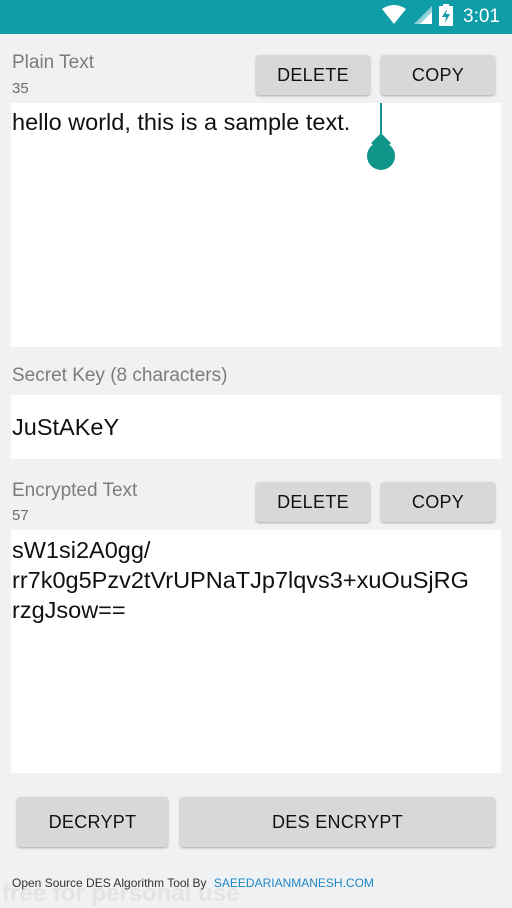 The width and height of the screenshot is (512, 908). What do you see at coordinates (481, 16) in the screenshot?
I see `clock: 3:01` at bounding box center [481, 16].